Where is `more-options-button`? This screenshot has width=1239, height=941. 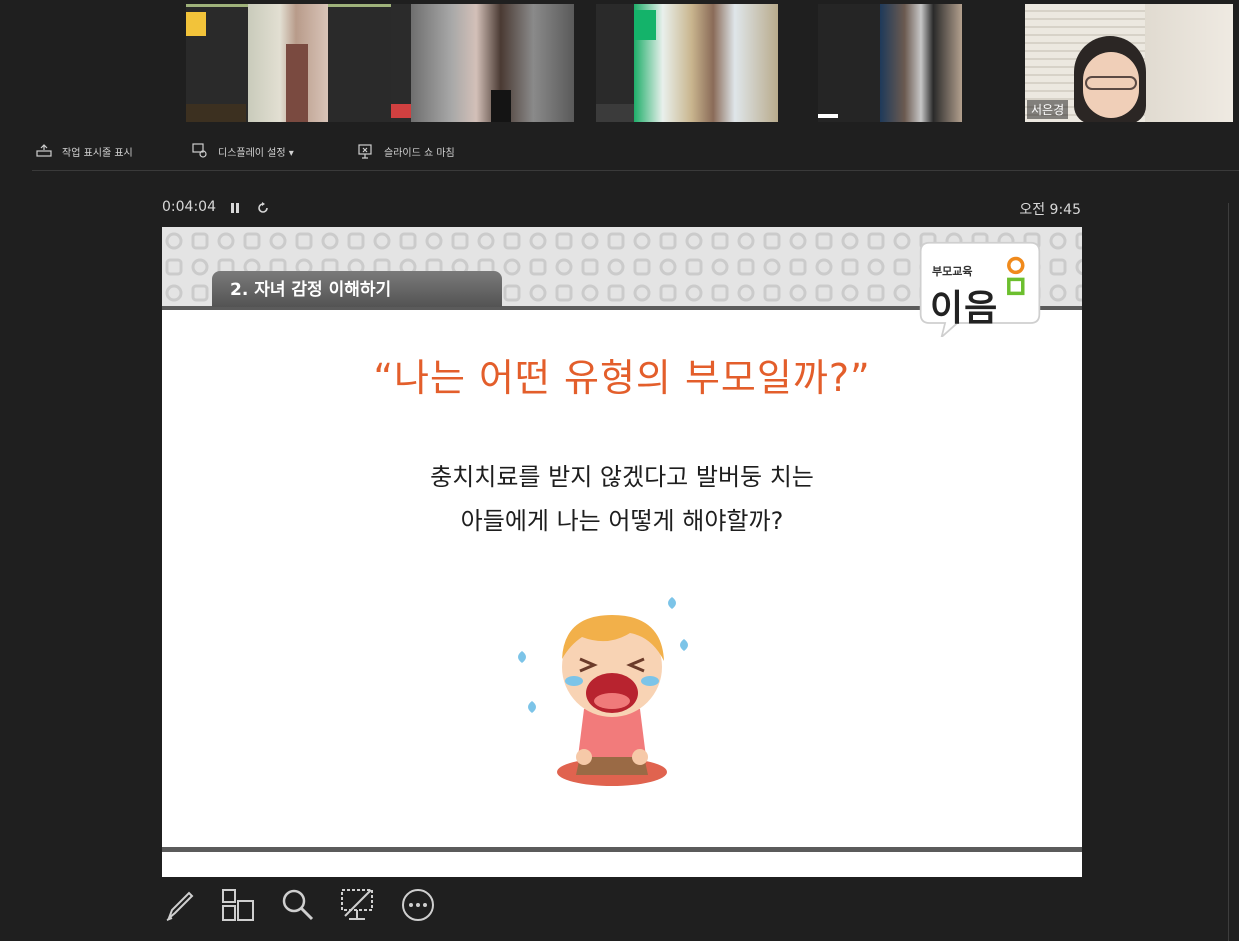 more-options-button is located at coordinates (418, 905).